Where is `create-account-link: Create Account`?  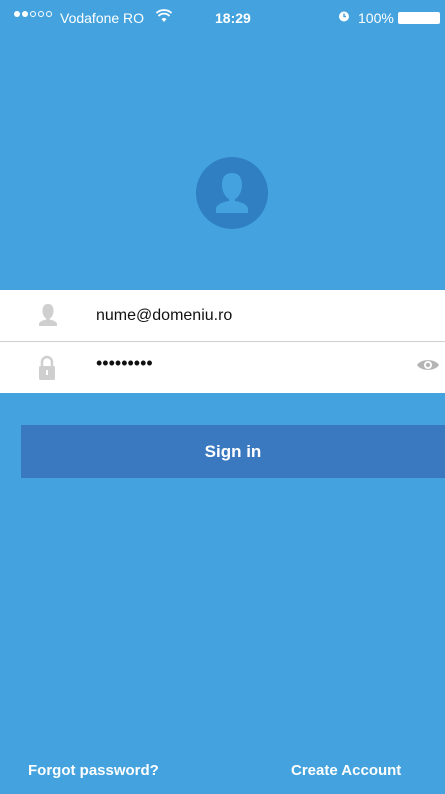
create-account-link: Create Account is located at coordinates (346, 770).